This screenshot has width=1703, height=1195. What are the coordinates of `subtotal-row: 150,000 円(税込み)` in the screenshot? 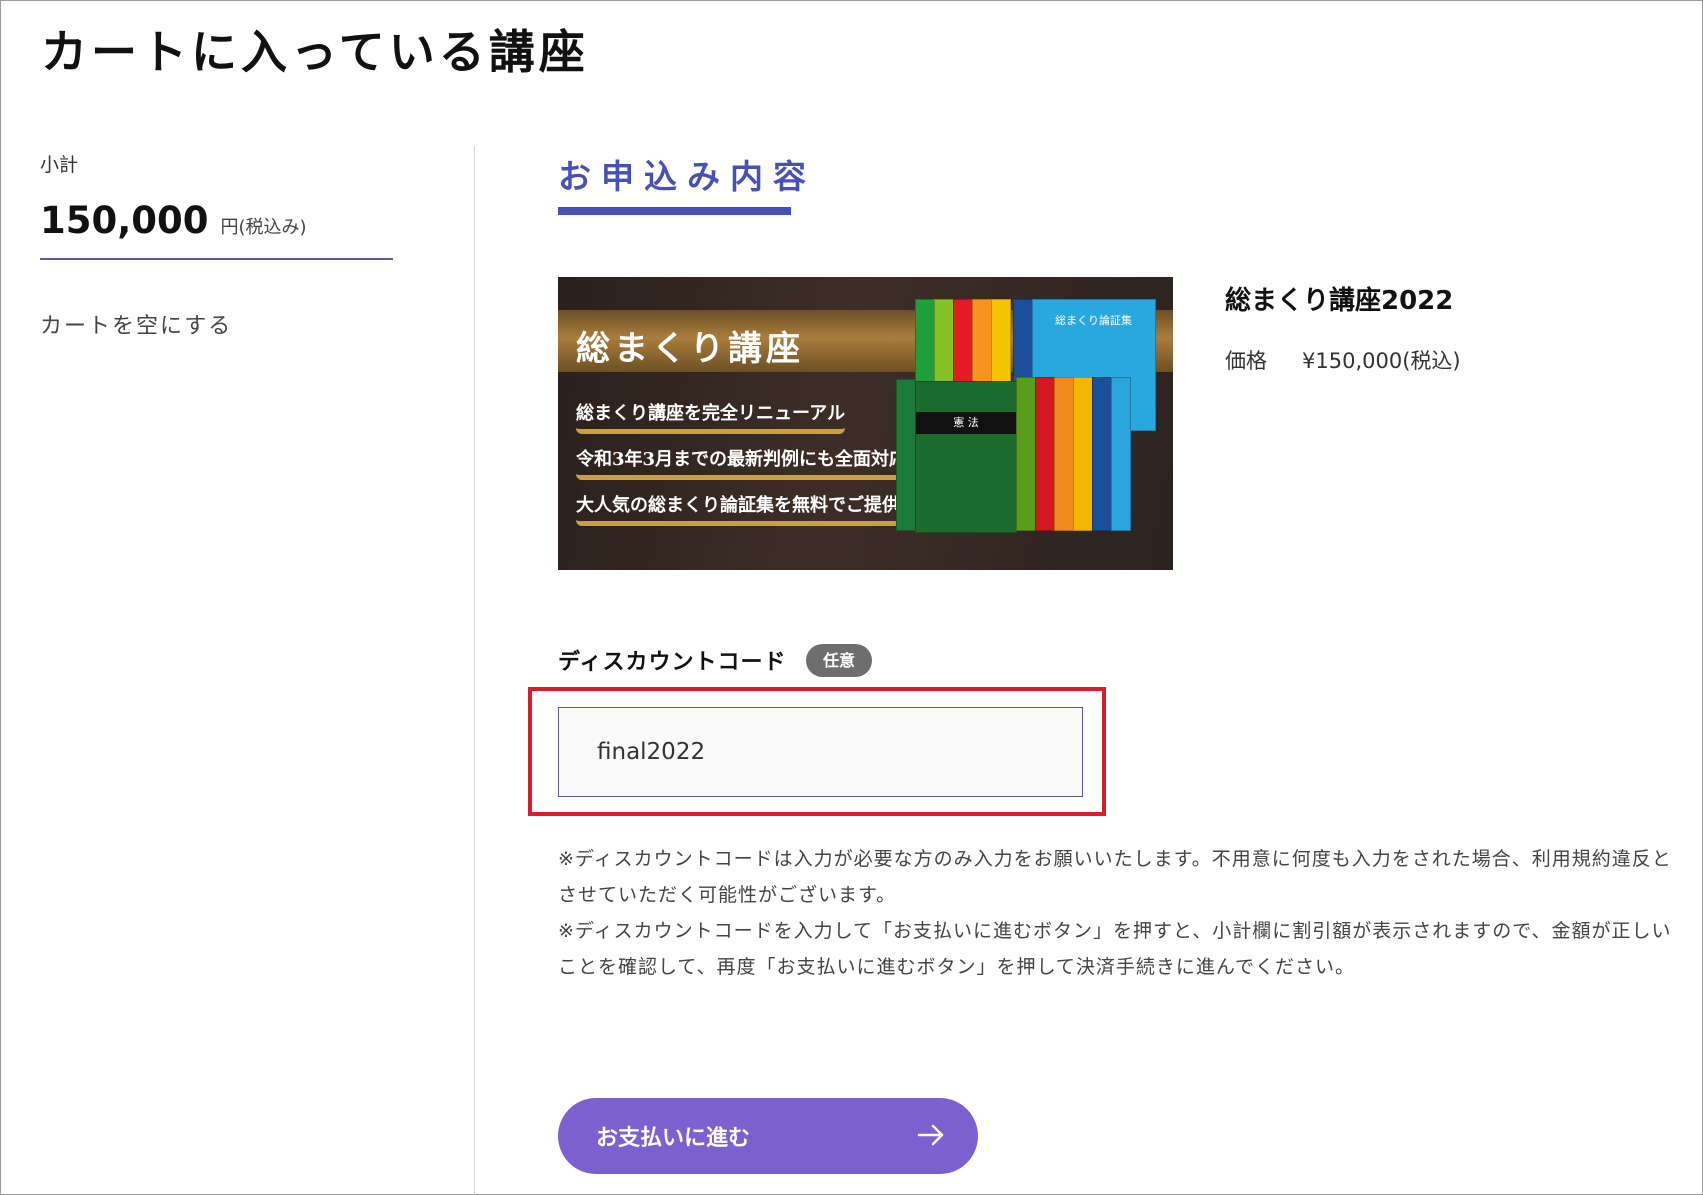 It's located at (216, 220).